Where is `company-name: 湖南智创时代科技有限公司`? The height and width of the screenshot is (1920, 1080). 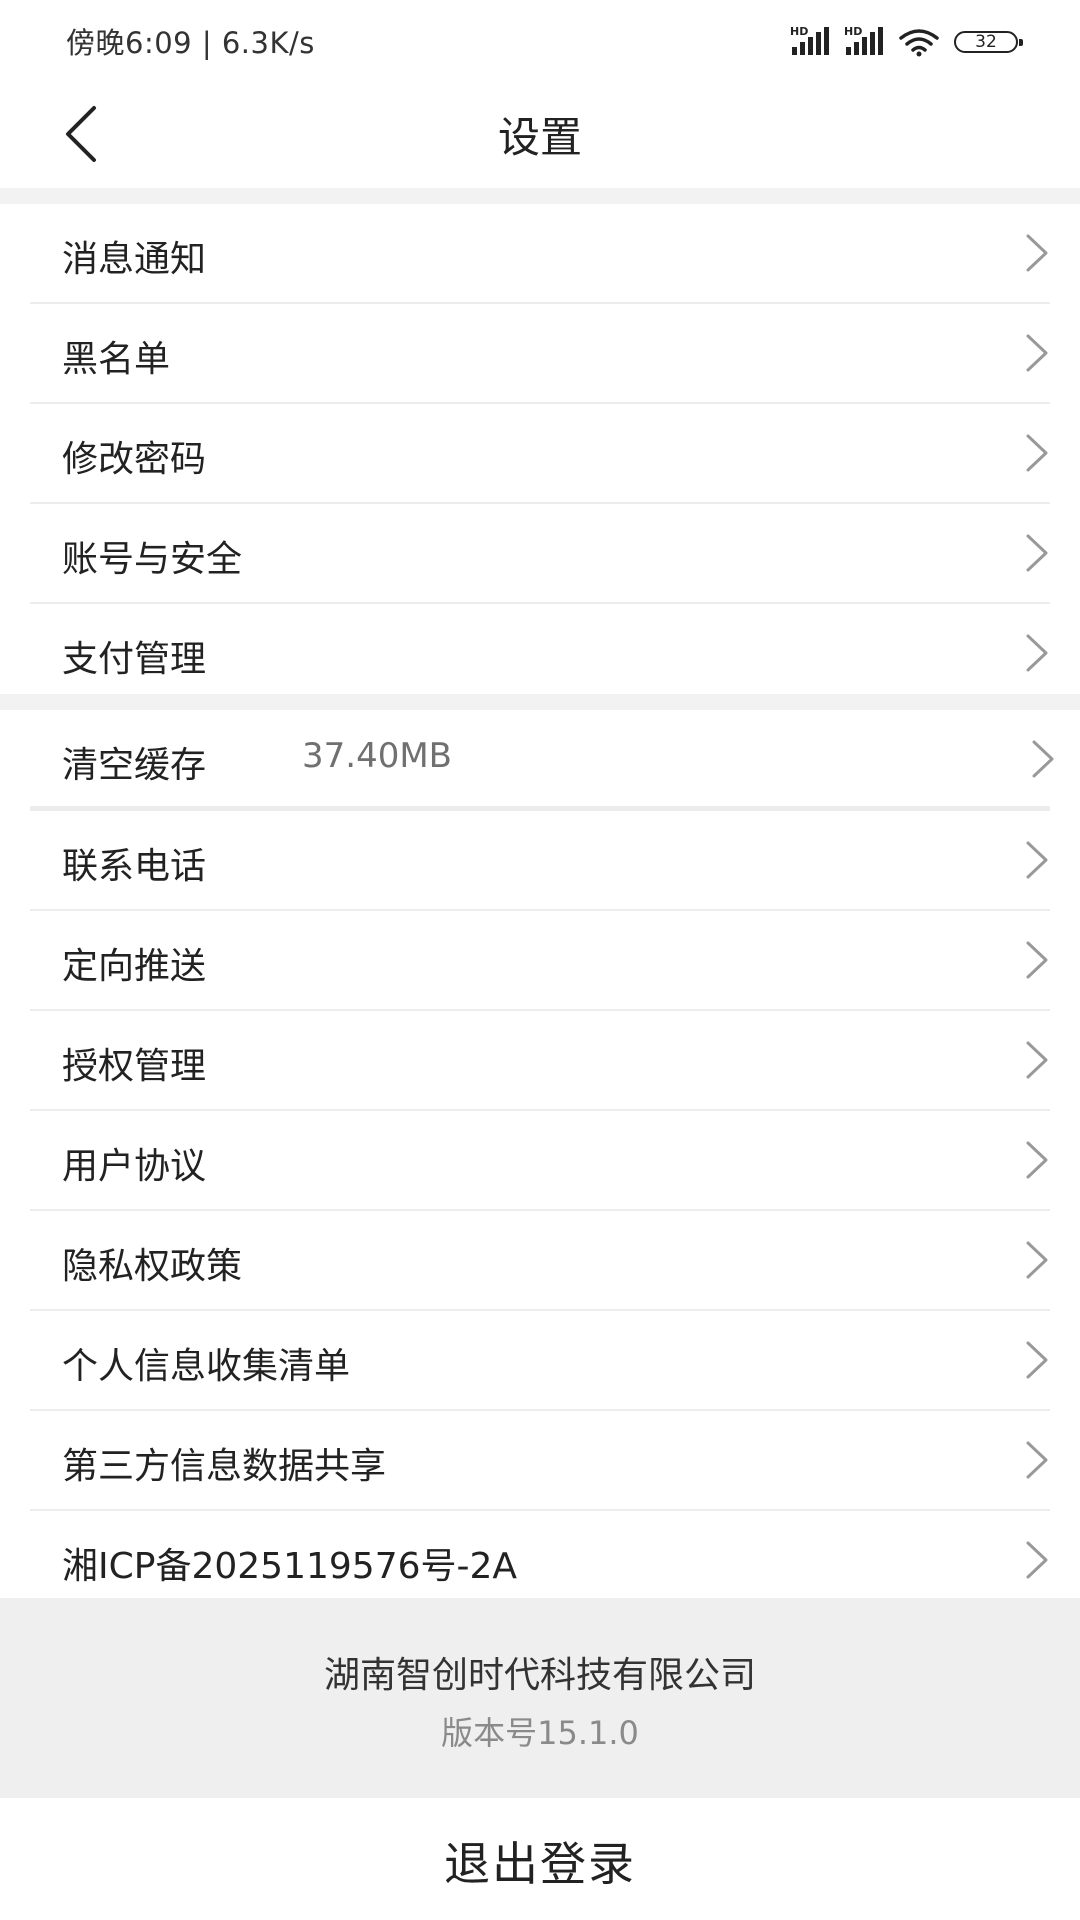 company-name: 湖南智创时代科技有限公司 is located at coordinates (539, 1675).